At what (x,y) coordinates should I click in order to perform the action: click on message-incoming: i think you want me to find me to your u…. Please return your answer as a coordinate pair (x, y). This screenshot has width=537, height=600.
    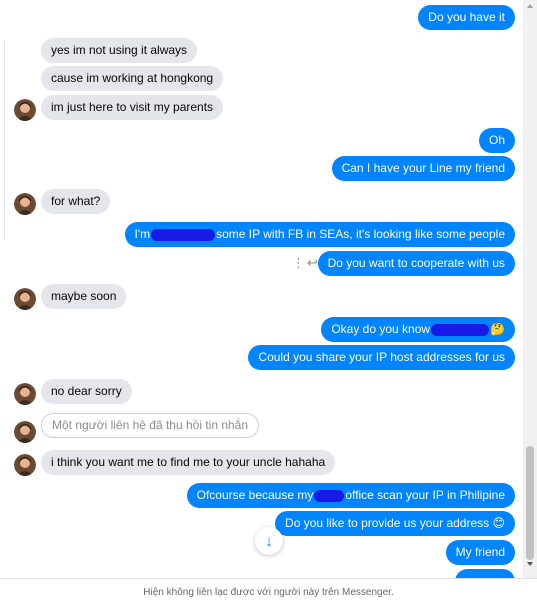
    Looking at the image, I should click on (188, 462).